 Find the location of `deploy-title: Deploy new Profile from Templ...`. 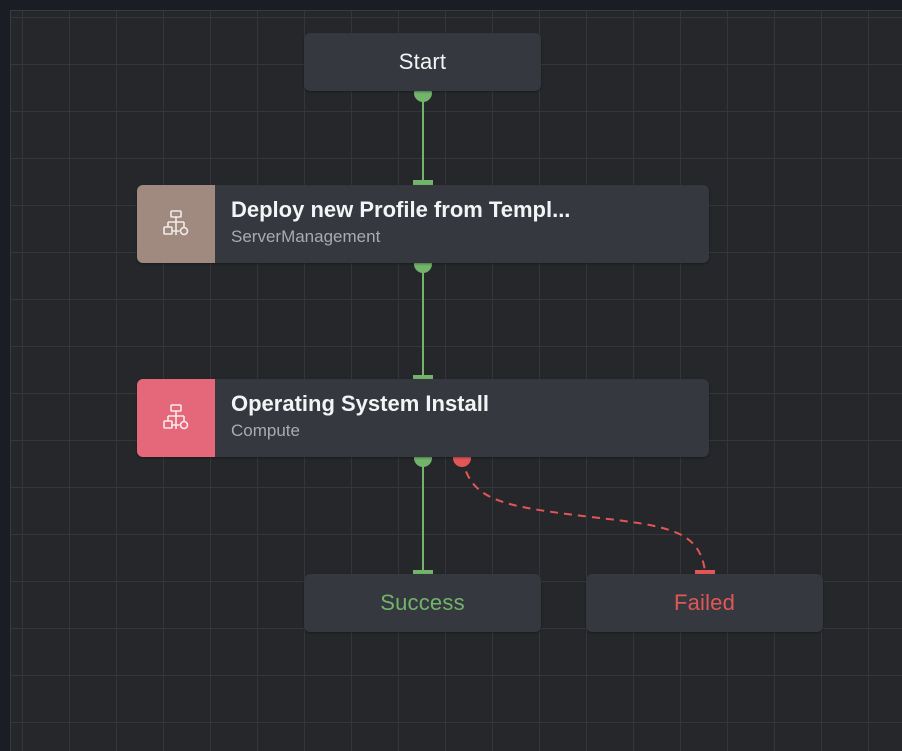

deploy-title: Deploy new Profile from Templ... is located at coordinates (401, 209).